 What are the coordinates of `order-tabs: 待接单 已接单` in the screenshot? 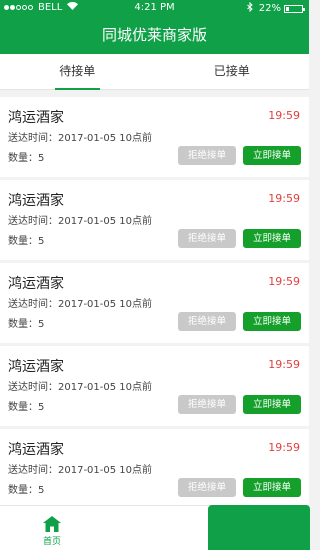 It's located at (154, 72).